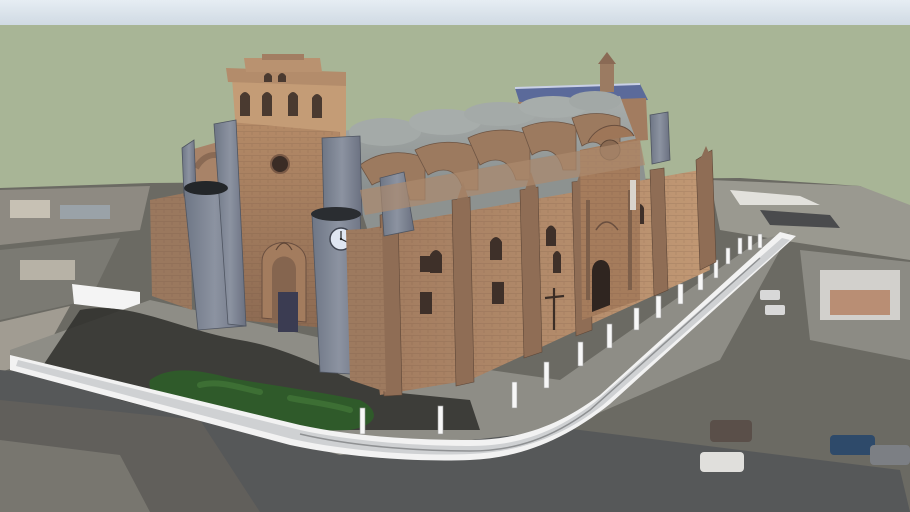 This screenshot has height=512, width=910. I want to click on west-portal, so click(284, 287).